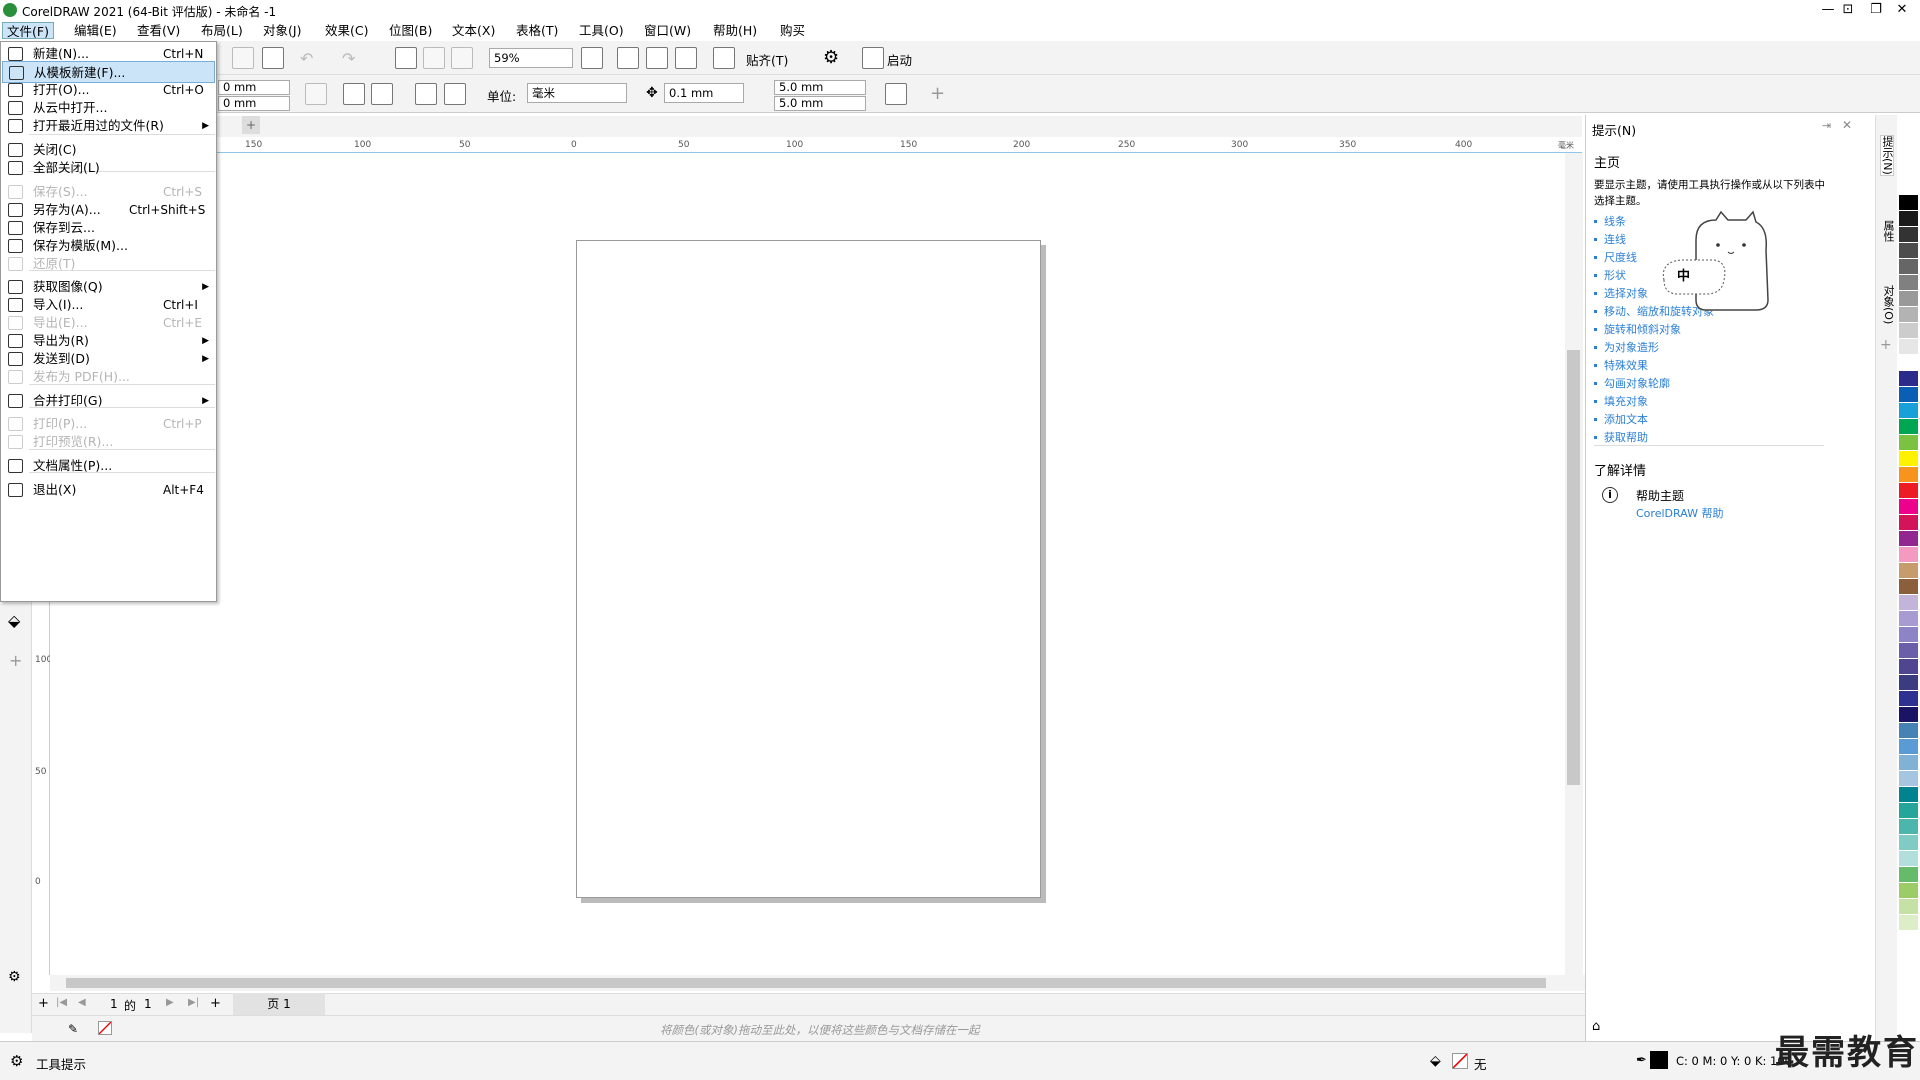 The image size is (1920, 1080). What do you see at coordinates (1887, 231) in the screenshot?
I see `tab-properties: 属性` at bounding box center [1887, 231].